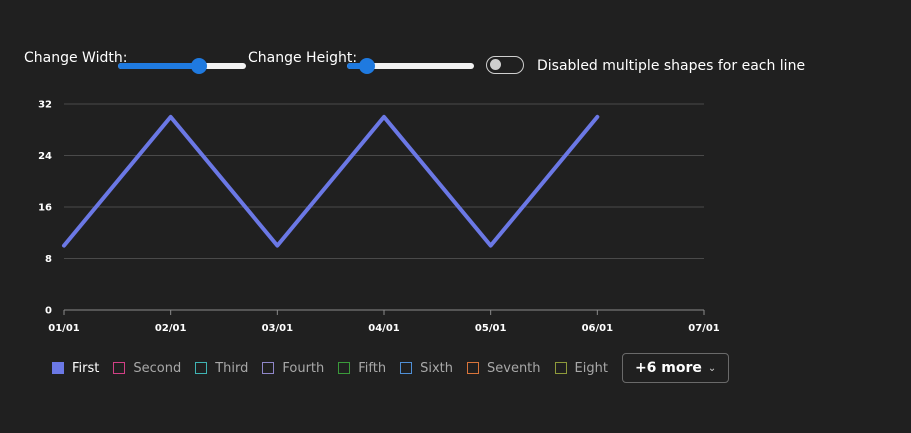  Describe the element at coordinates (171, 328) in the screenshot. I see `x-tick-label: 02/01` at that location.